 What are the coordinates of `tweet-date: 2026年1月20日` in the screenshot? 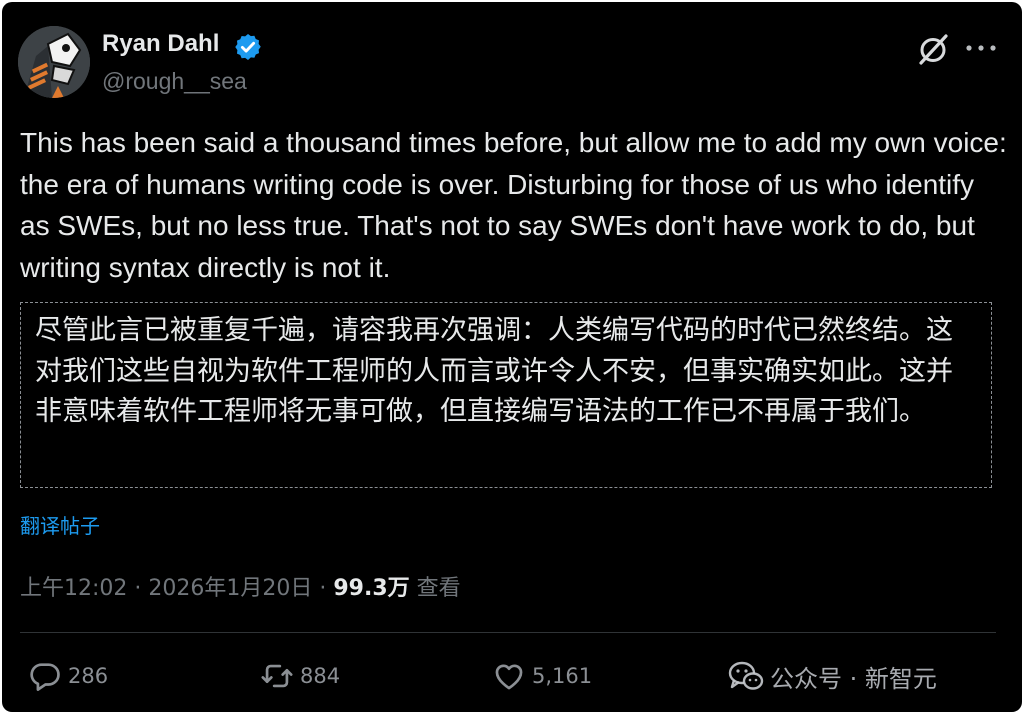 It's located at (230, 588).